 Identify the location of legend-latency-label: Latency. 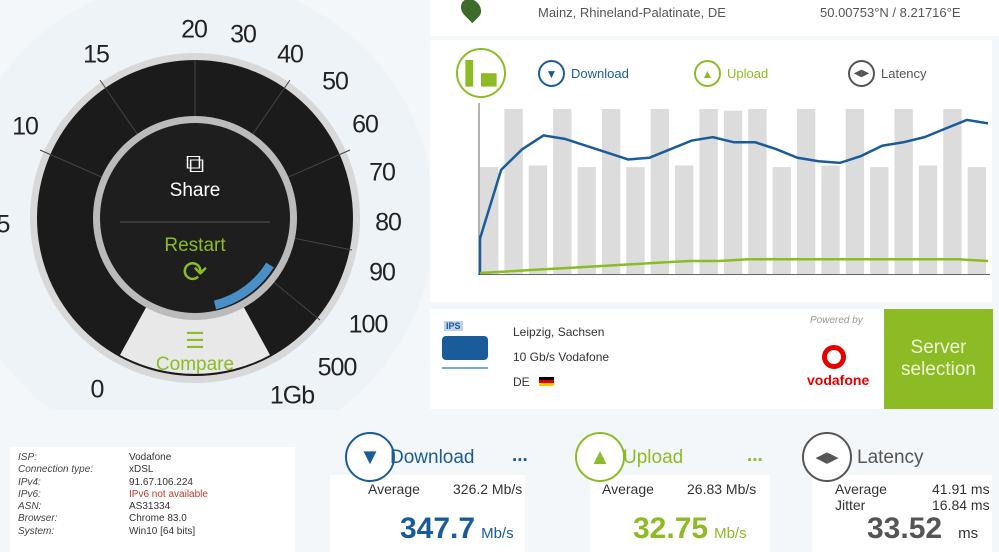
(904, 73).